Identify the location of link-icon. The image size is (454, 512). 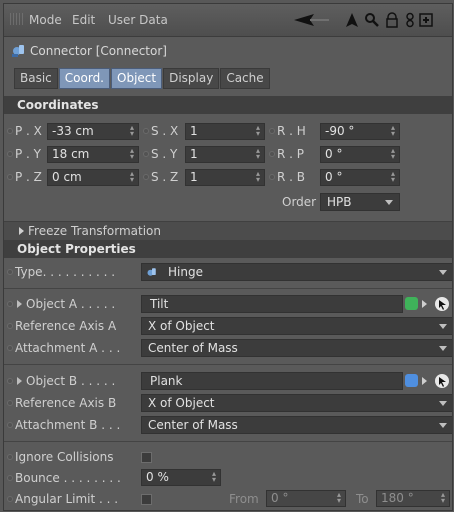
(410, 20).